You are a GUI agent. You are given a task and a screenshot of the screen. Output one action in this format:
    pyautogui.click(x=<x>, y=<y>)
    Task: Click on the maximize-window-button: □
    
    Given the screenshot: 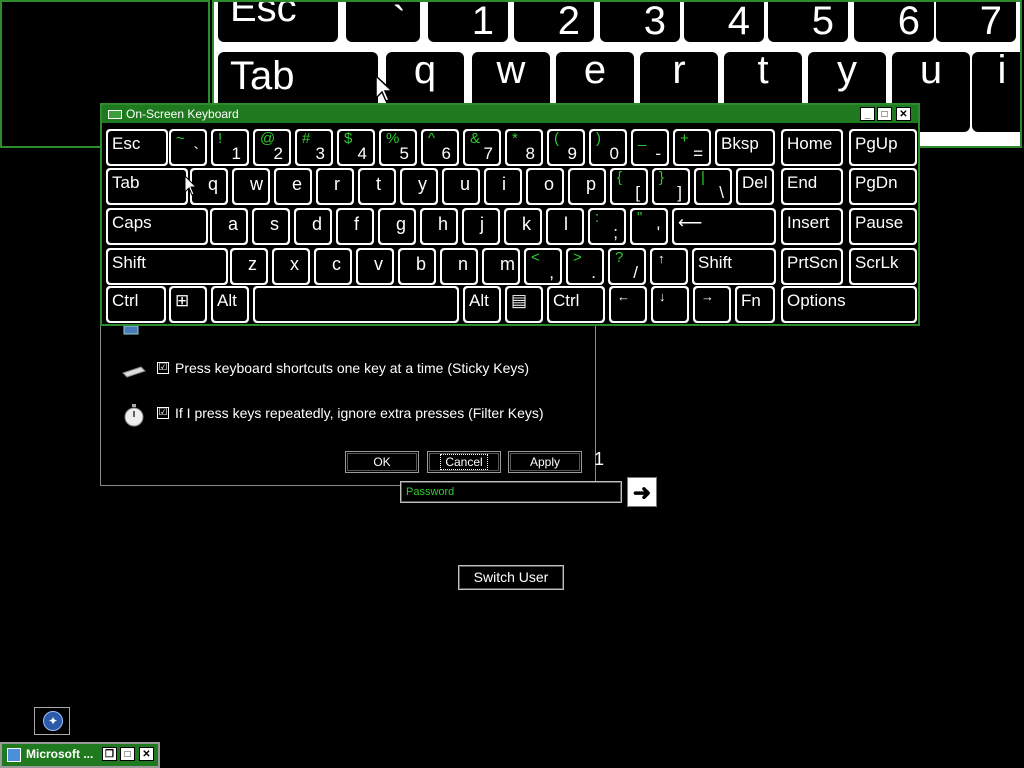 What is the action you would take?
    pyautogui.click(x=127, y=754)
    